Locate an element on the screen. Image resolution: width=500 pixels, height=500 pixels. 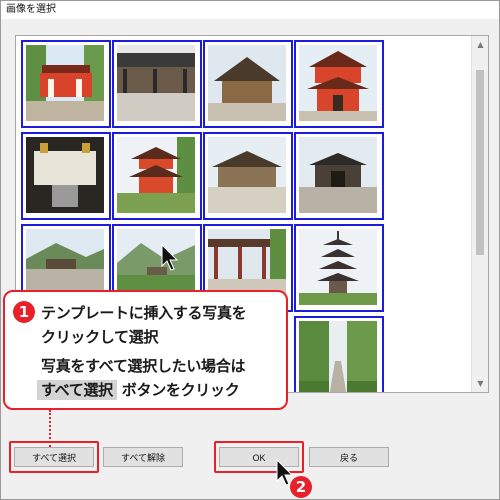
deselect-all-button: すべて解除 is located at coordinates (143, 457).